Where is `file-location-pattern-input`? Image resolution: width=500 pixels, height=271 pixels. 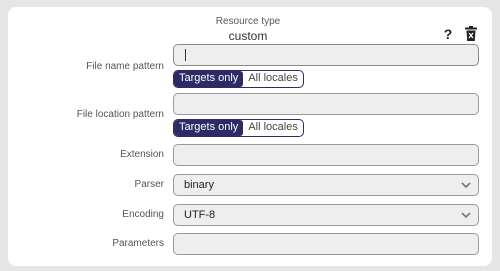
file-location-pattern-input is located at coordinates (326, 104).